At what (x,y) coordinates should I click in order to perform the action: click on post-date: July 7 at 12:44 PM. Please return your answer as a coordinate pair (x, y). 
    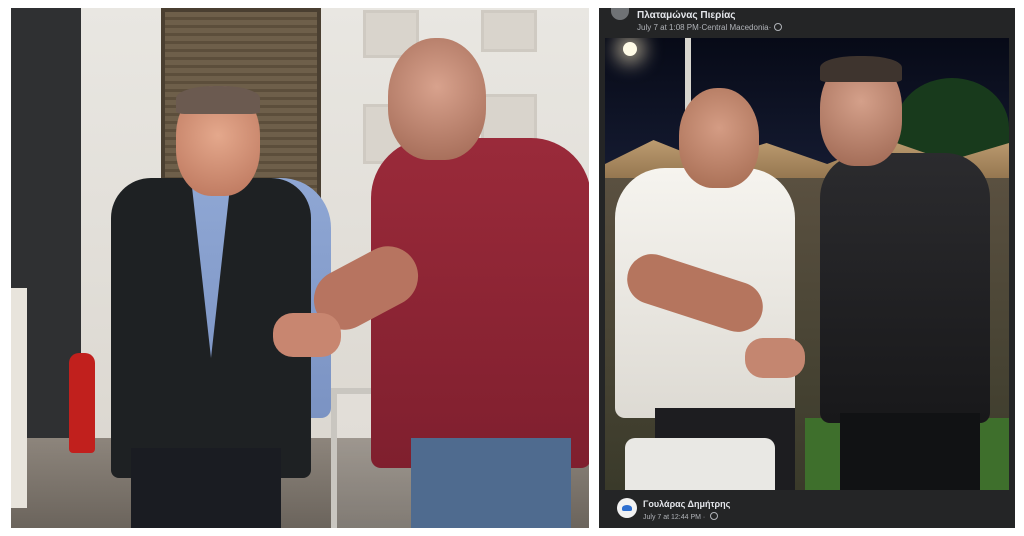
    Looking at the image, I should click on (672, 517).